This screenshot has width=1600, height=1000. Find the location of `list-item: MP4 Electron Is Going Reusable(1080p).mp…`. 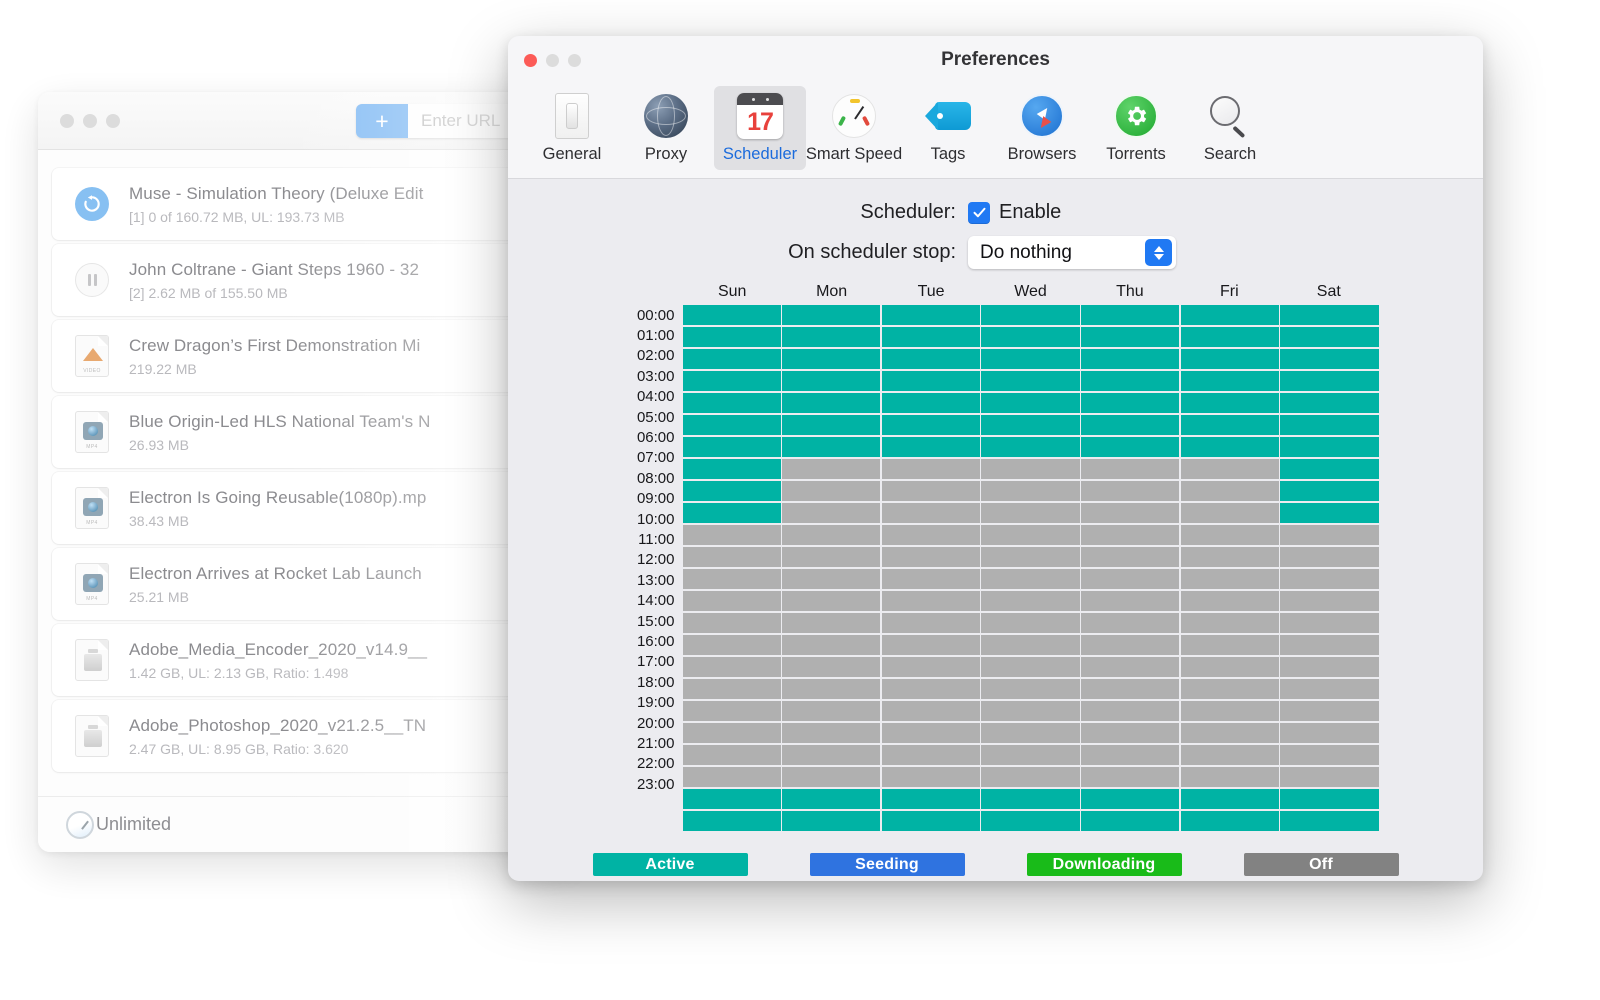

list-item: MP4 Electron Is Going Reusable(1080p).mp… is located at coordinates (303, 508).